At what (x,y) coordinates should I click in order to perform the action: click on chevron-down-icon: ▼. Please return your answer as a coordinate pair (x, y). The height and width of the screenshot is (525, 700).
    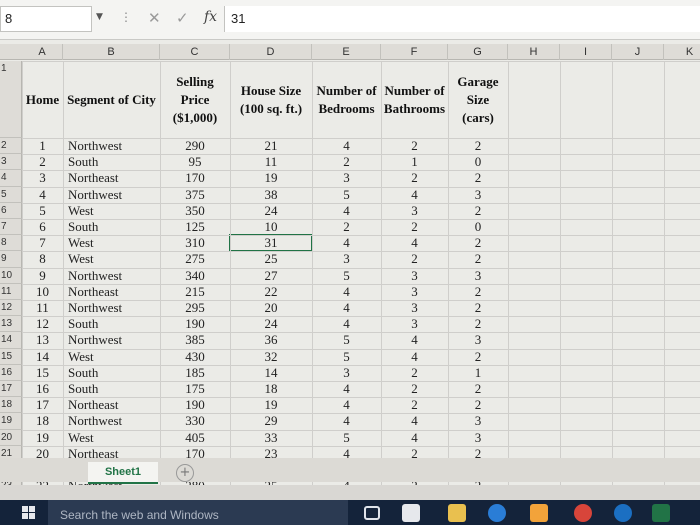
    Looking at the image, I should click on (99, 17).